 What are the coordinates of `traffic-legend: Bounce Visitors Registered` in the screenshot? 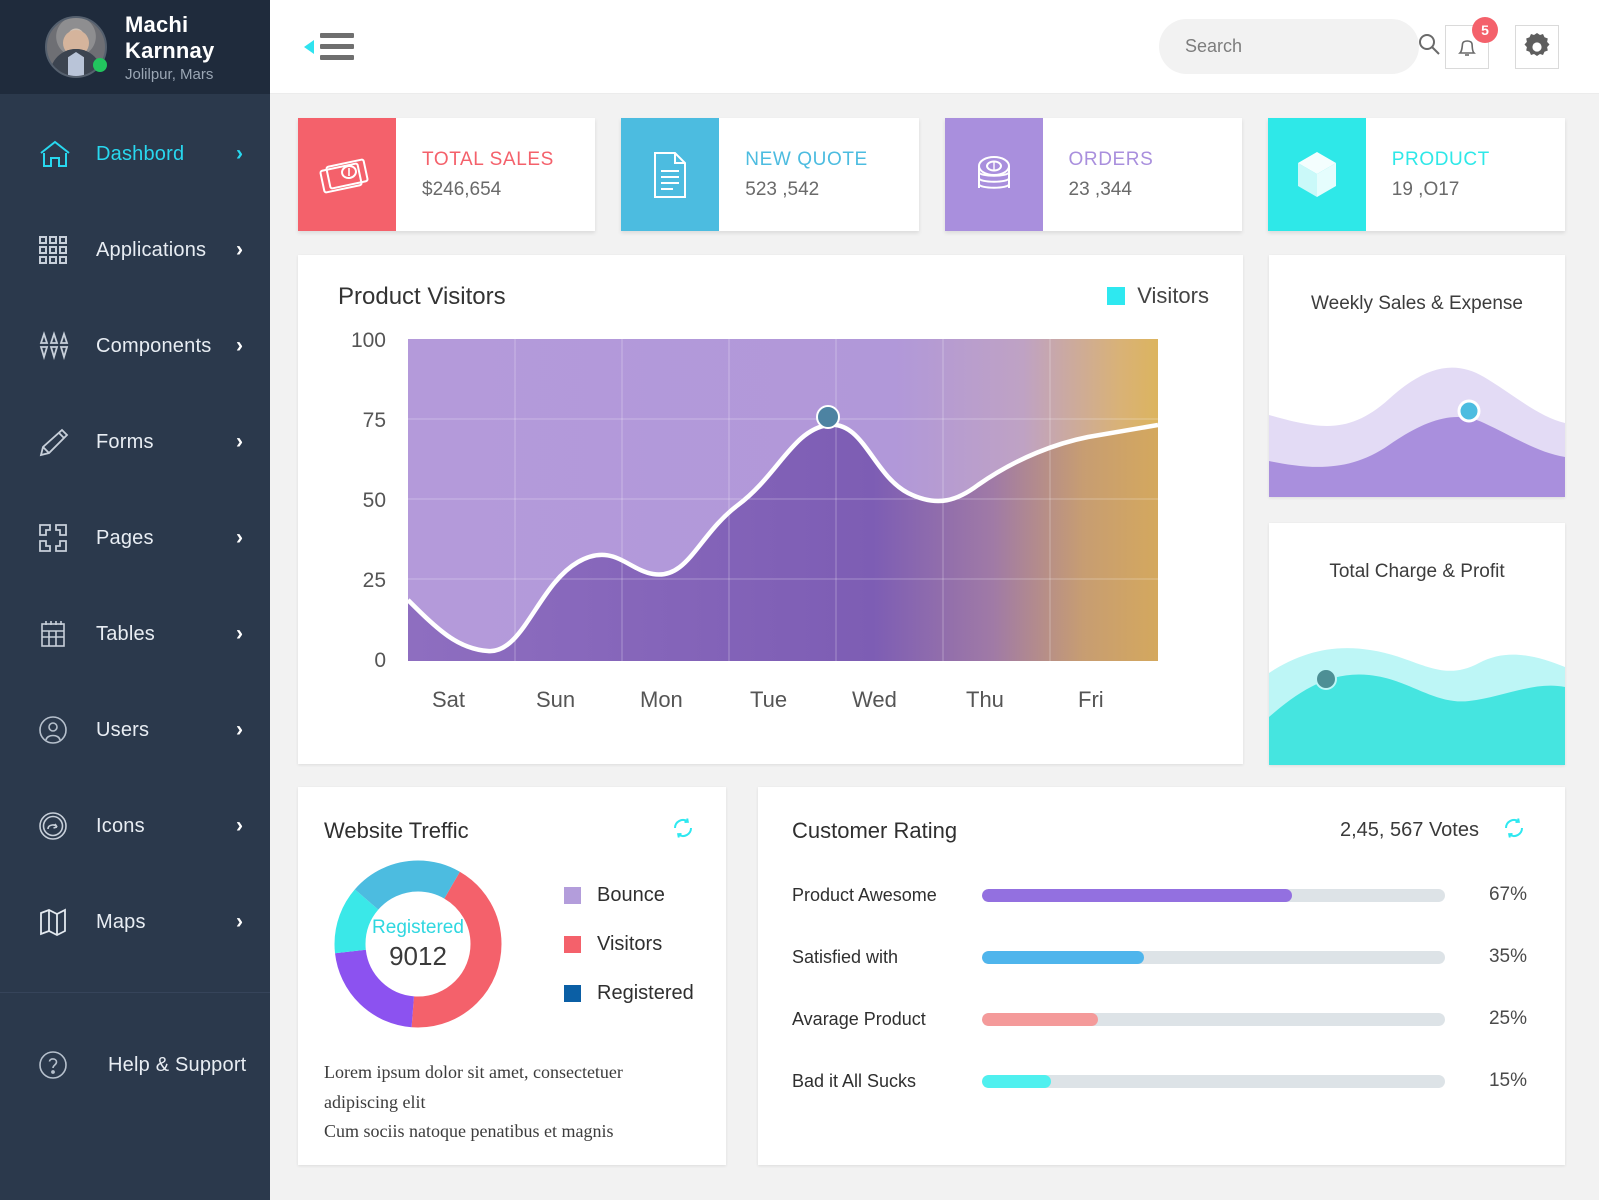 It's located at (608, 944).